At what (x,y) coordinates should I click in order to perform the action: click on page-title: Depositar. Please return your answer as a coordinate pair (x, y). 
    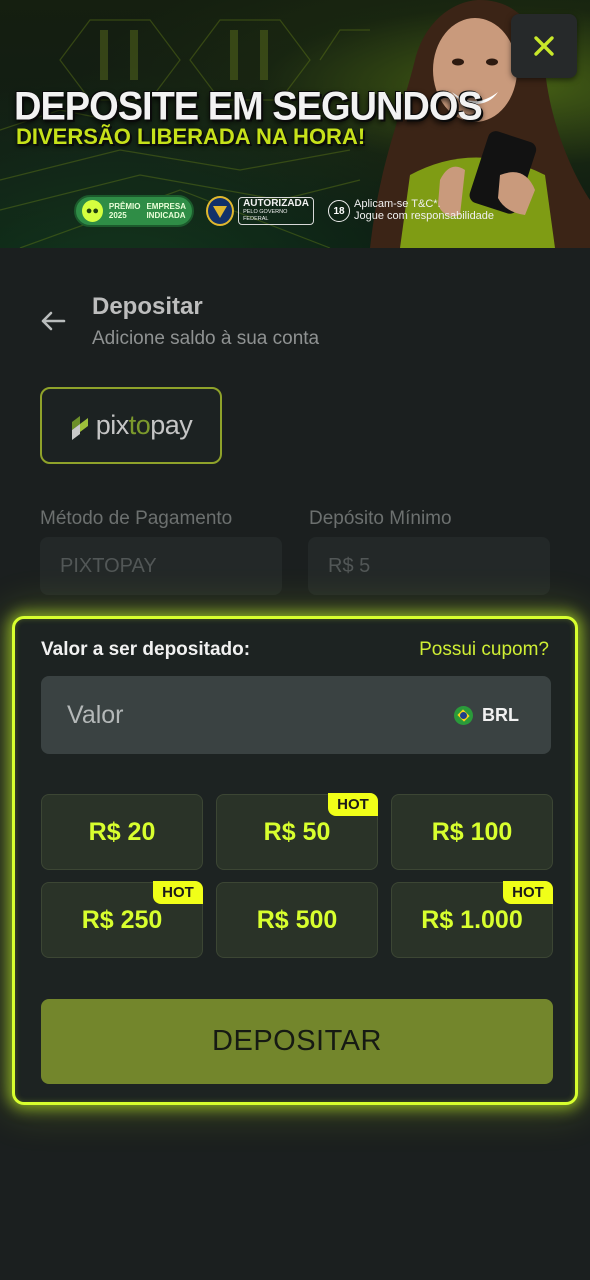
    Looking at the image, I should click on (147, 306).